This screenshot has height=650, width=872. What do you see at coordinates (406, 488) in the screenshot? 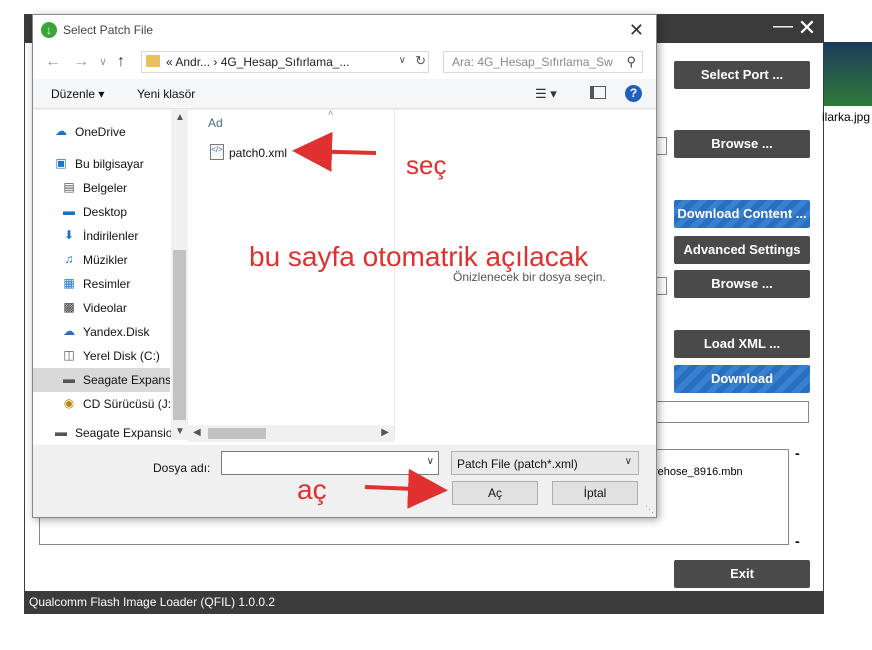
I see `arrow-to-open-button` at bounding box center [406, 488].